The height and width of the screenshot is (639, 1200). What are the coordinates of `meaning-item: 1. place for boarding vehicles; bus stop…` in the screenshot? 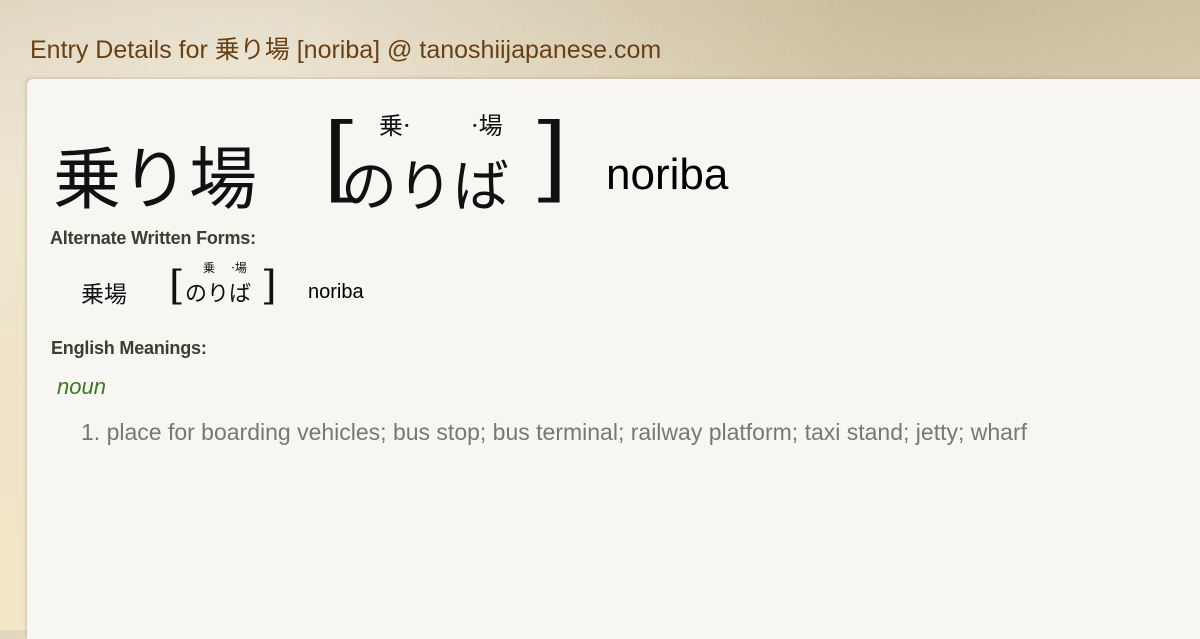 It's located at (554, 432).